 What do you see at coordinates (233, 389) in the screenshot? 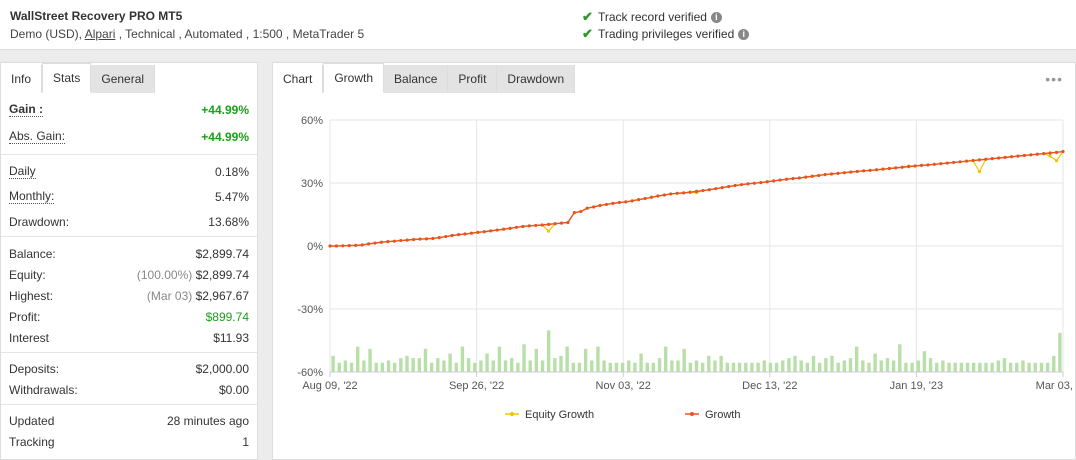
I see `withdrawals-value: $0.00` at bounding box center [233, 389].